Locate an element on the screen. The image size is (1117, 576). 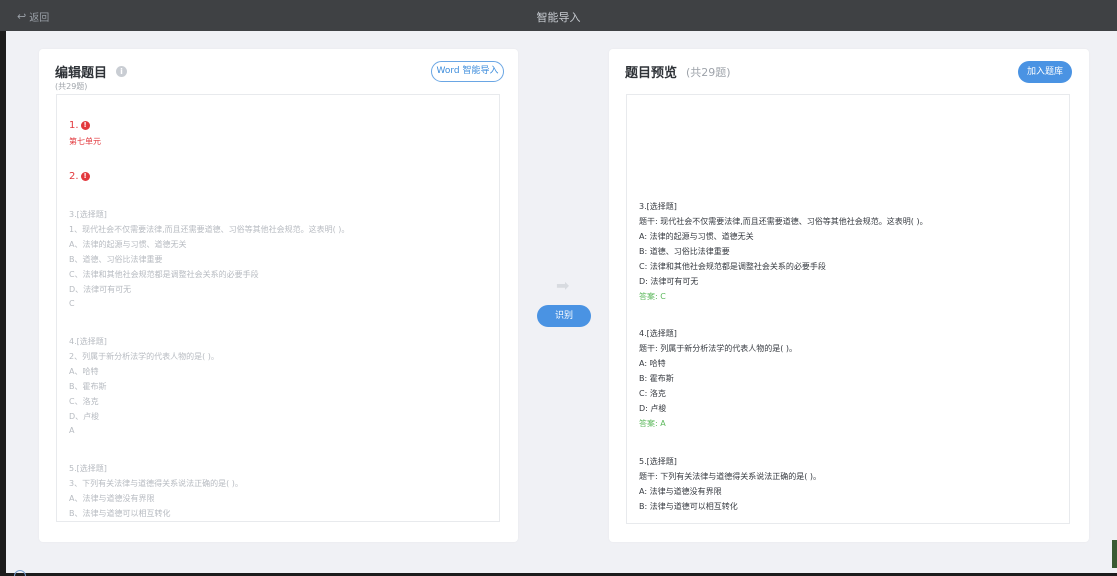
editor-line: B、道德、习俗比法律重要 is located at coordinates (116, 259).